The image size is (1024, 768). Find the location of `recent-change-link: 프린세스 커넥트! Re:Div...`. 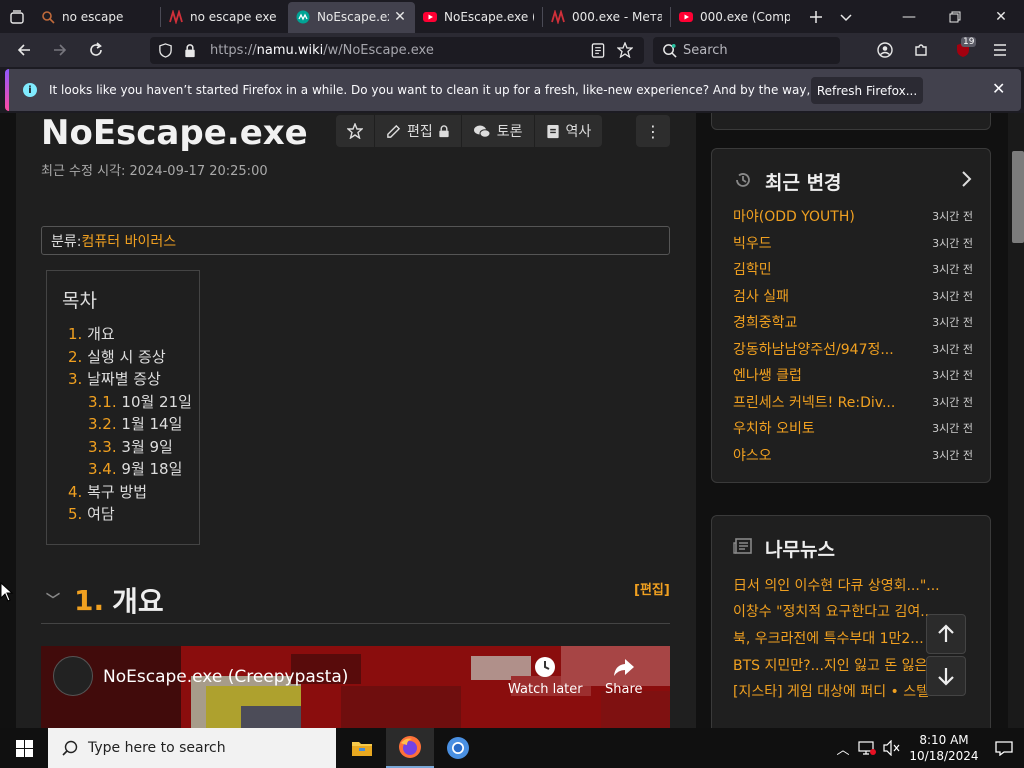

recent-change-link: 프린세스 커넥트! Re:Div... is located at coordinates (814, 405).